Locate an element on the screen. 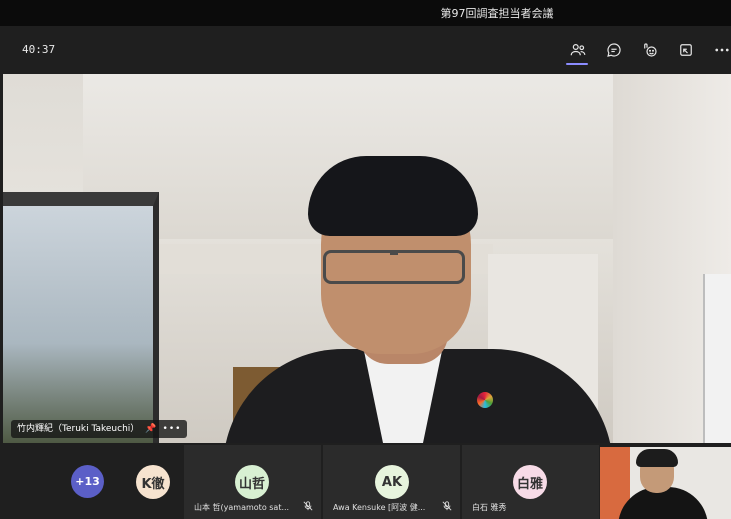  glasses-bridge is located at coordinates (394, 254).